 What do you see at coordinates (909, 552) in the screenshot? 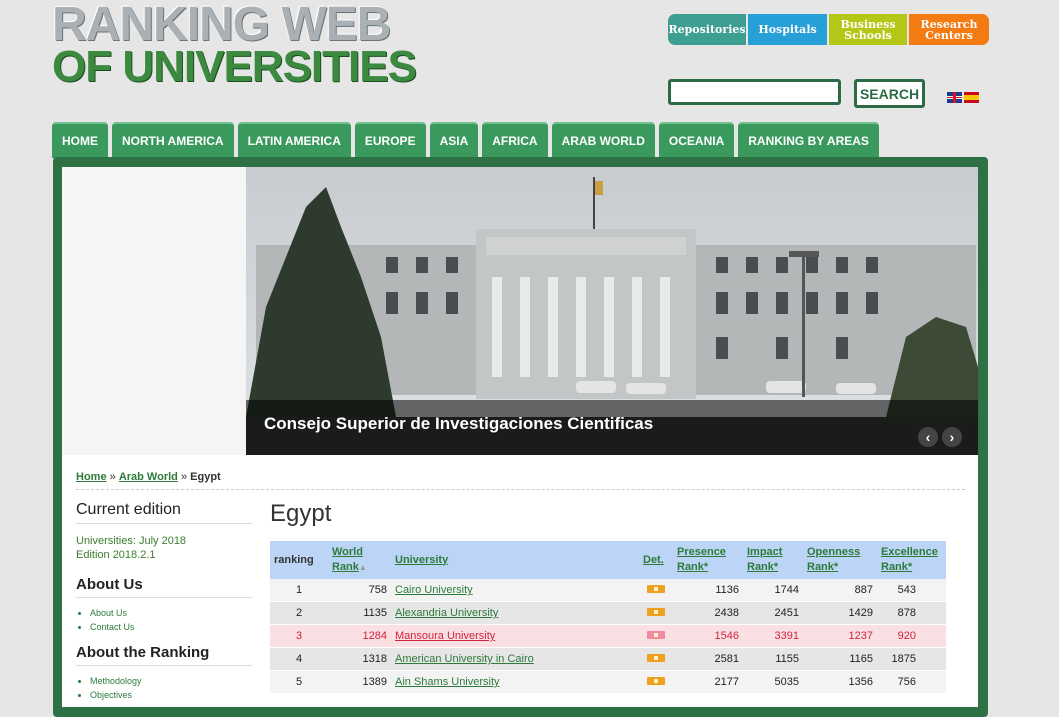
I see `header-text: Excellence` at bounding box center [909, 552].